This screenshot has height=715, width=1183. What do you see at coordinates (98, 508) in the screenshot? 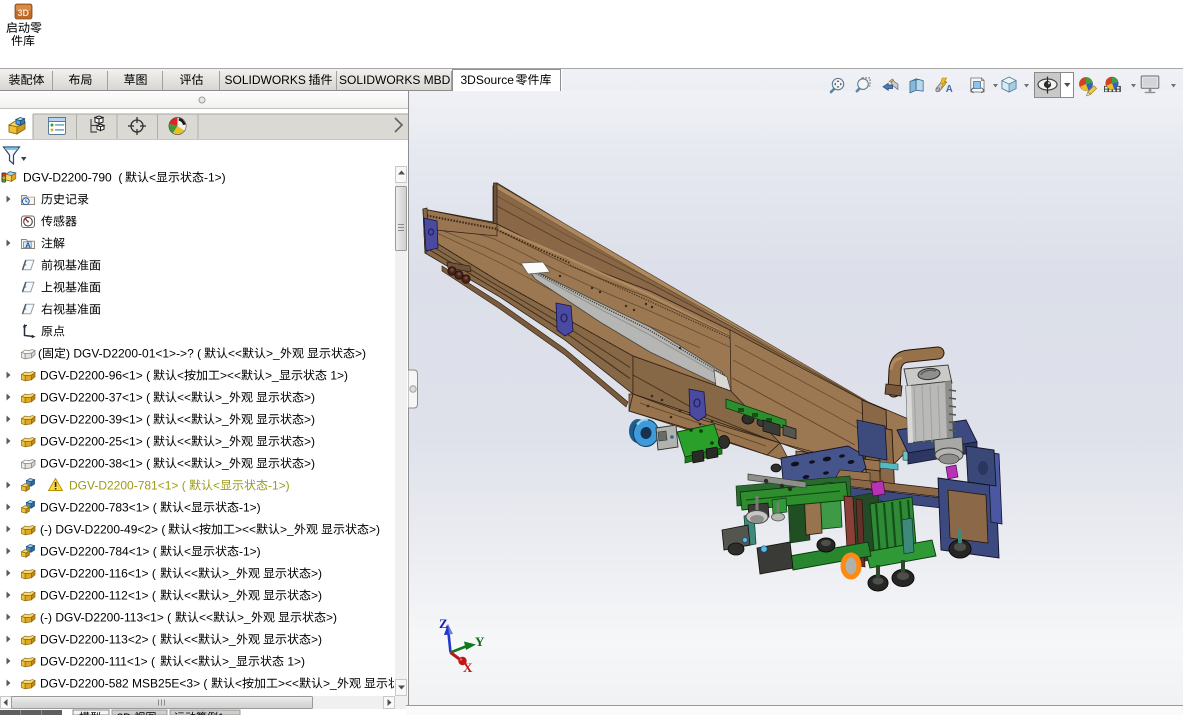
I see `svg-text: DGV-D2200-783<1> (` at bounding box center [98, 508].